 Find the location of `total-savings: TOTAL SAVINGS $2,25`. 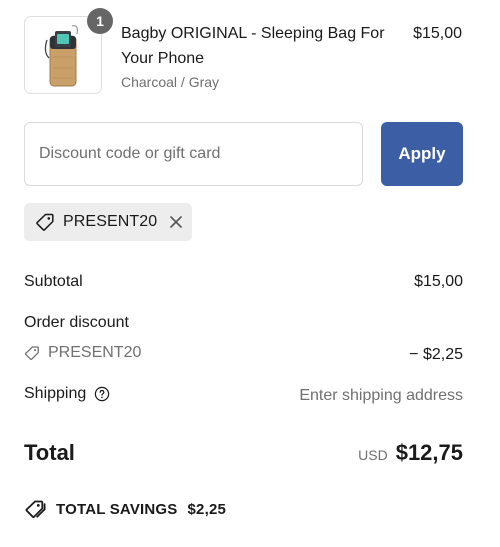

total-savings: TOTAL SAVINGS $2,25 is located at coordinates (125, 509).